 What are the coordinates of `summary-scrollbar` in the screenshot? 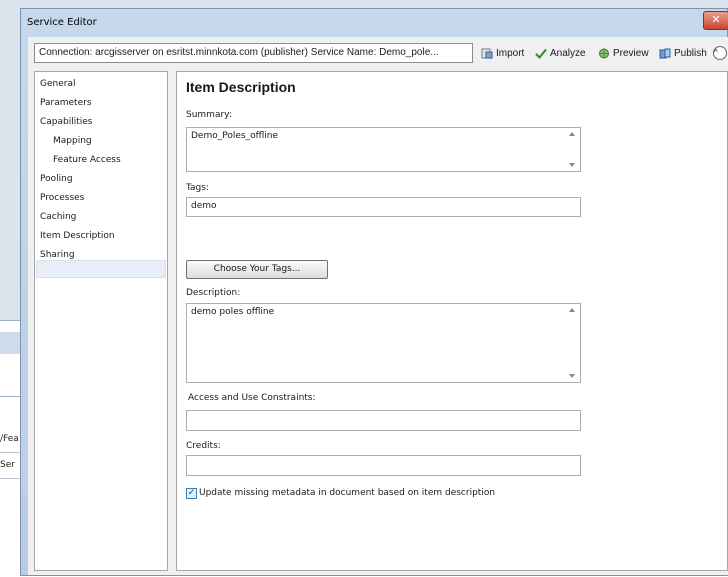 It's located at (572, 149).